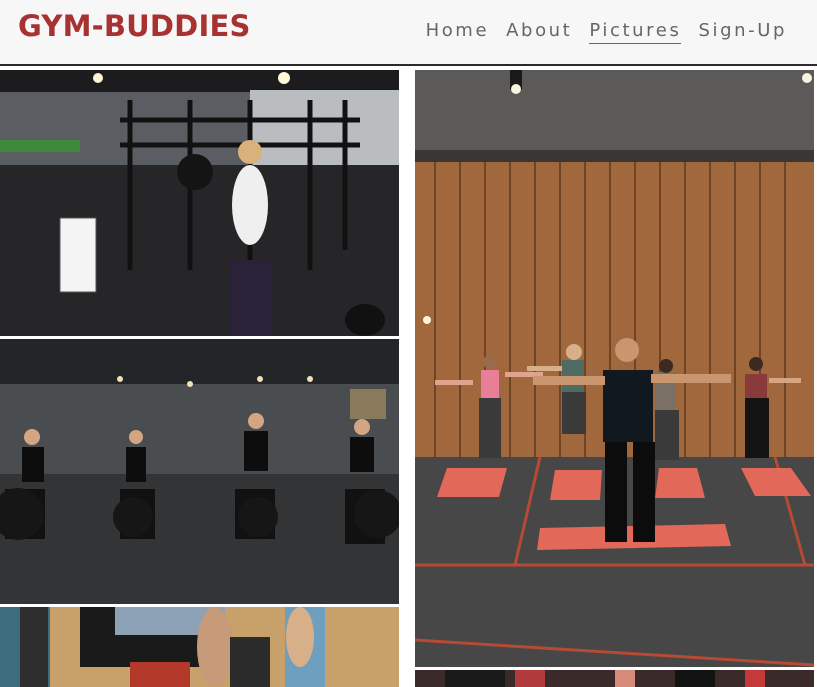 This screenshot has width=817, height=687. Describe the element at coordinates (539, 32) in the screenshot. I see `nav-link-about: About` at that location.